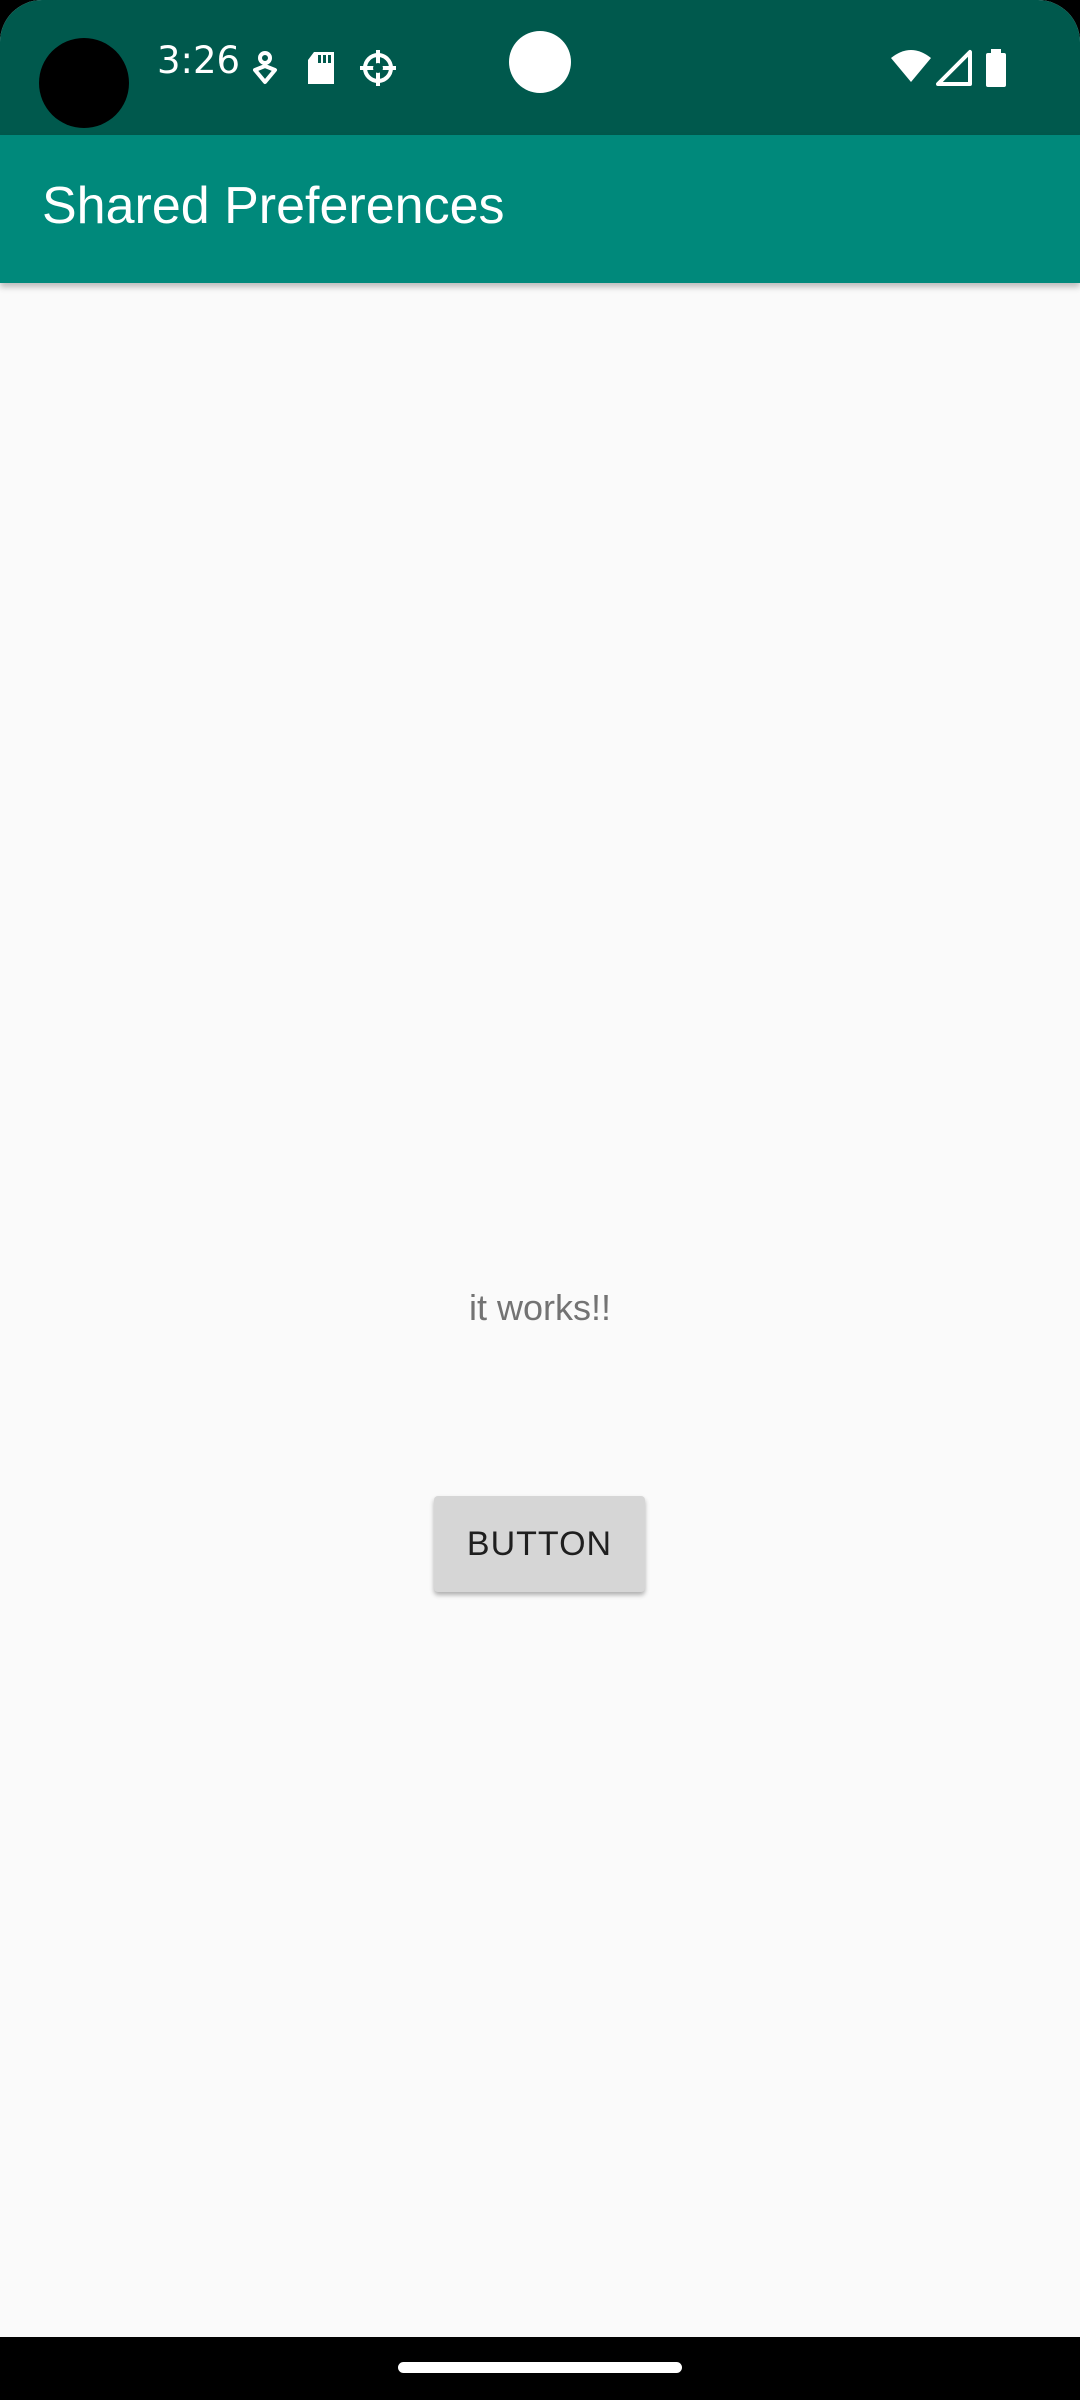 The image size is (1080, 2400). I want to click on battery-icon, so click(996, 68).